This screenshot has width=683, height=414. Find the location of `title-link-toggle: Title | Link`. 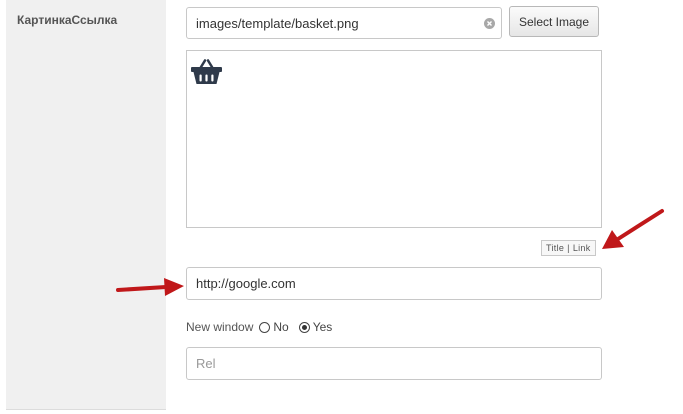

title-link-toggle: Title | Link is located at coordinates (568, 248).